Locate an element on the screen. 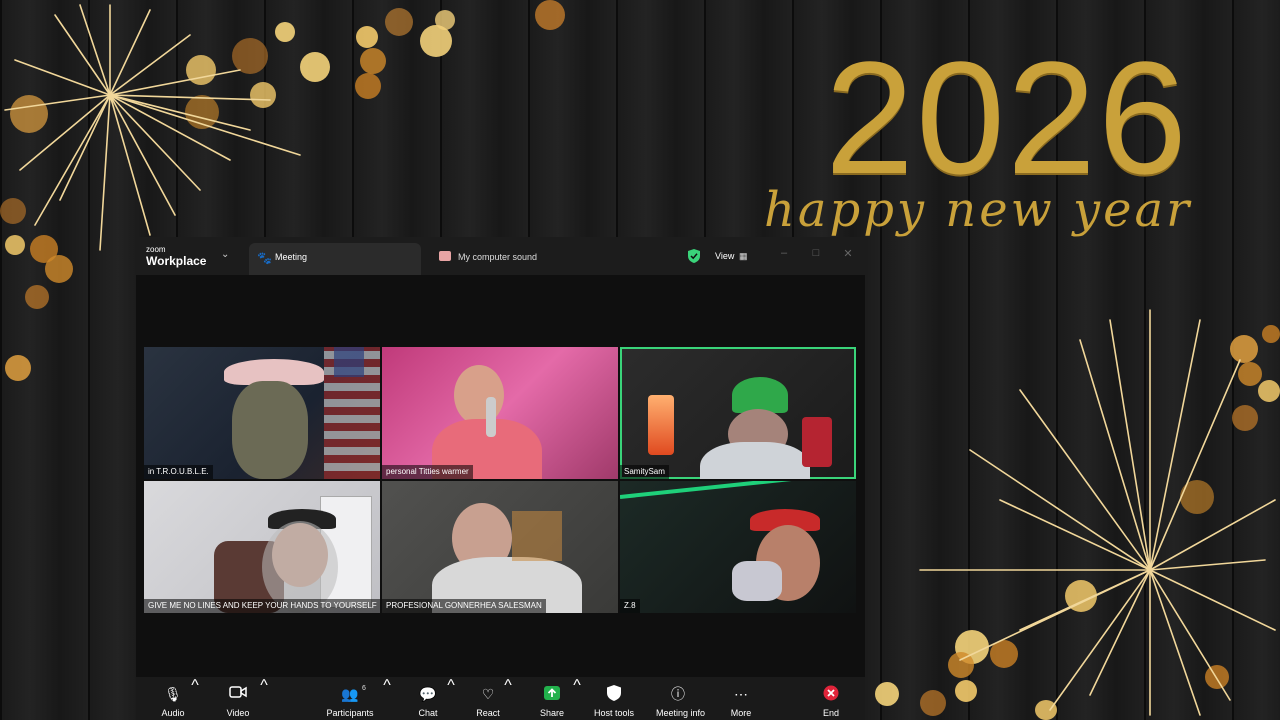 The width and height of the screenshot is (1280, 720). green-hat is located at coordinates (760, 395).